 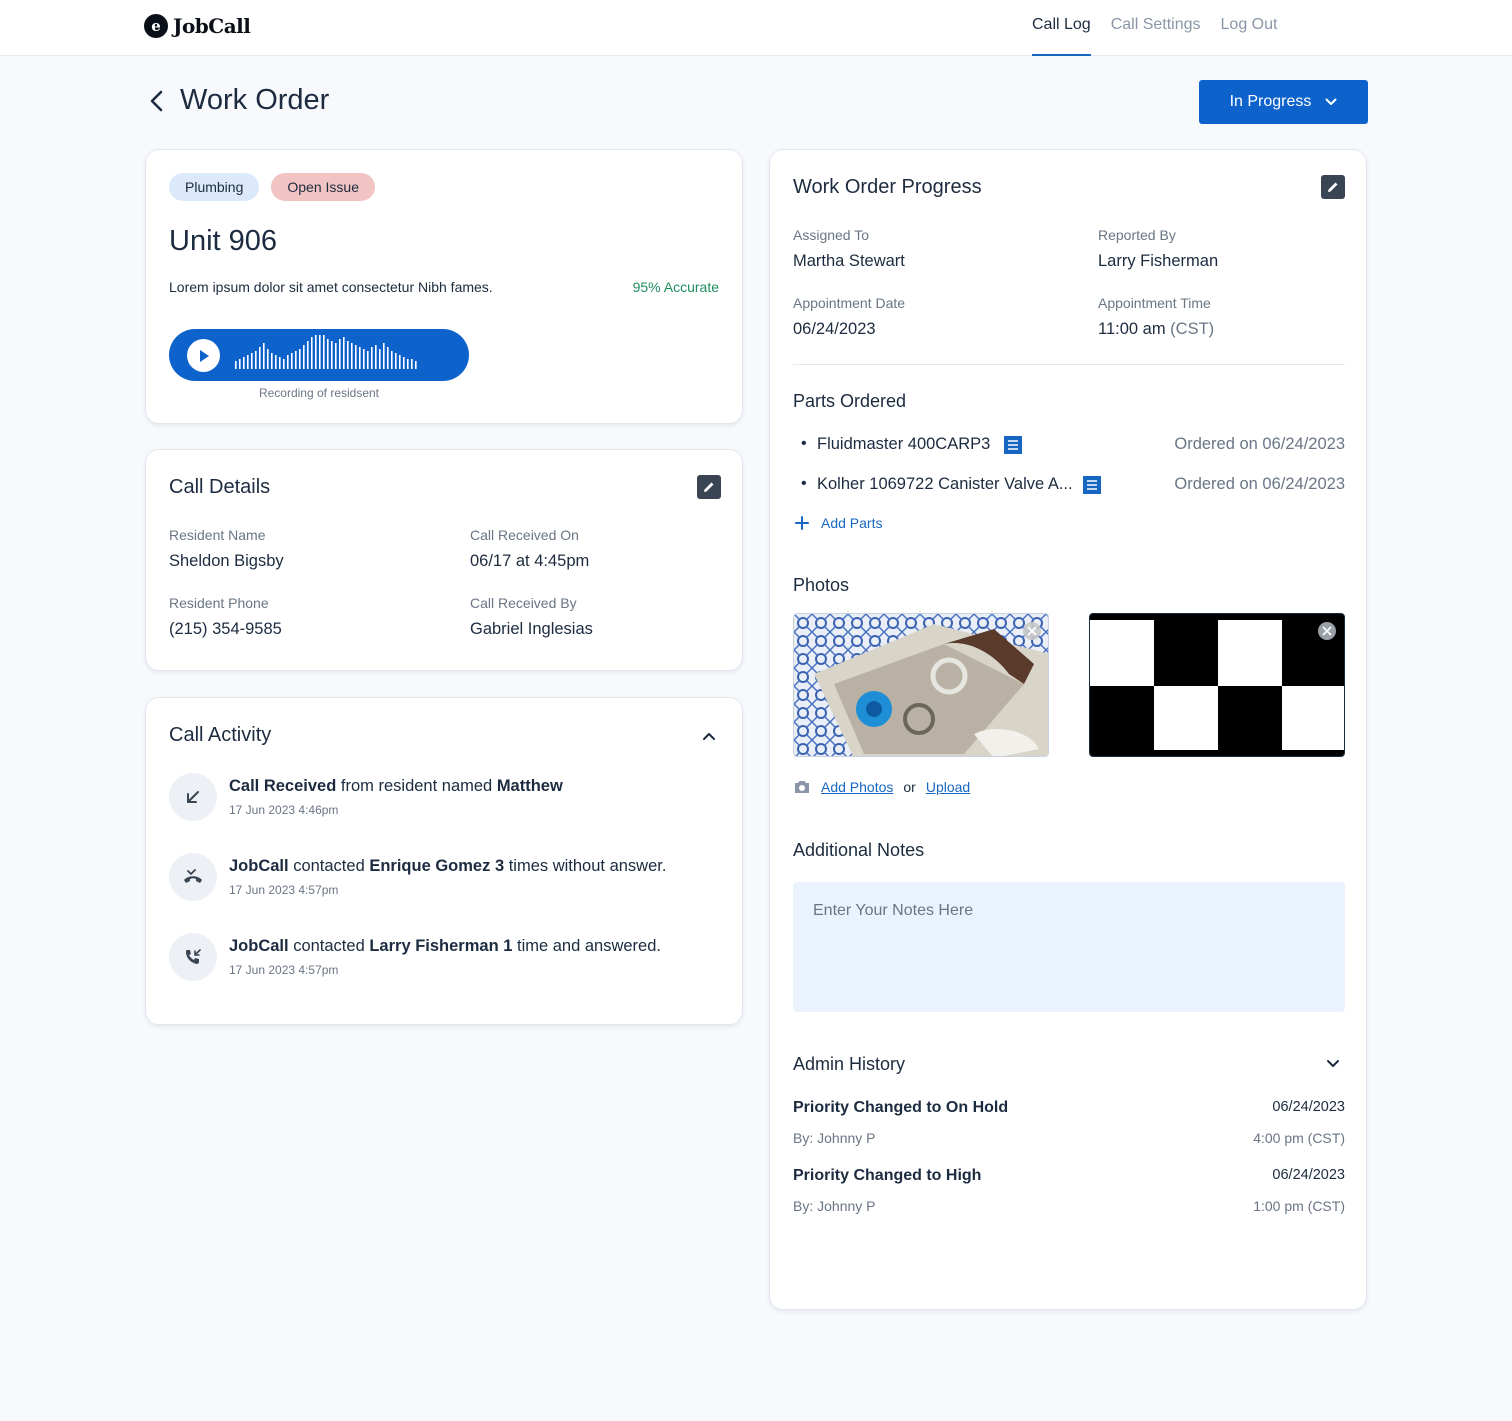 I want to click on placeholder-photo, so click(x=1217, y=685).